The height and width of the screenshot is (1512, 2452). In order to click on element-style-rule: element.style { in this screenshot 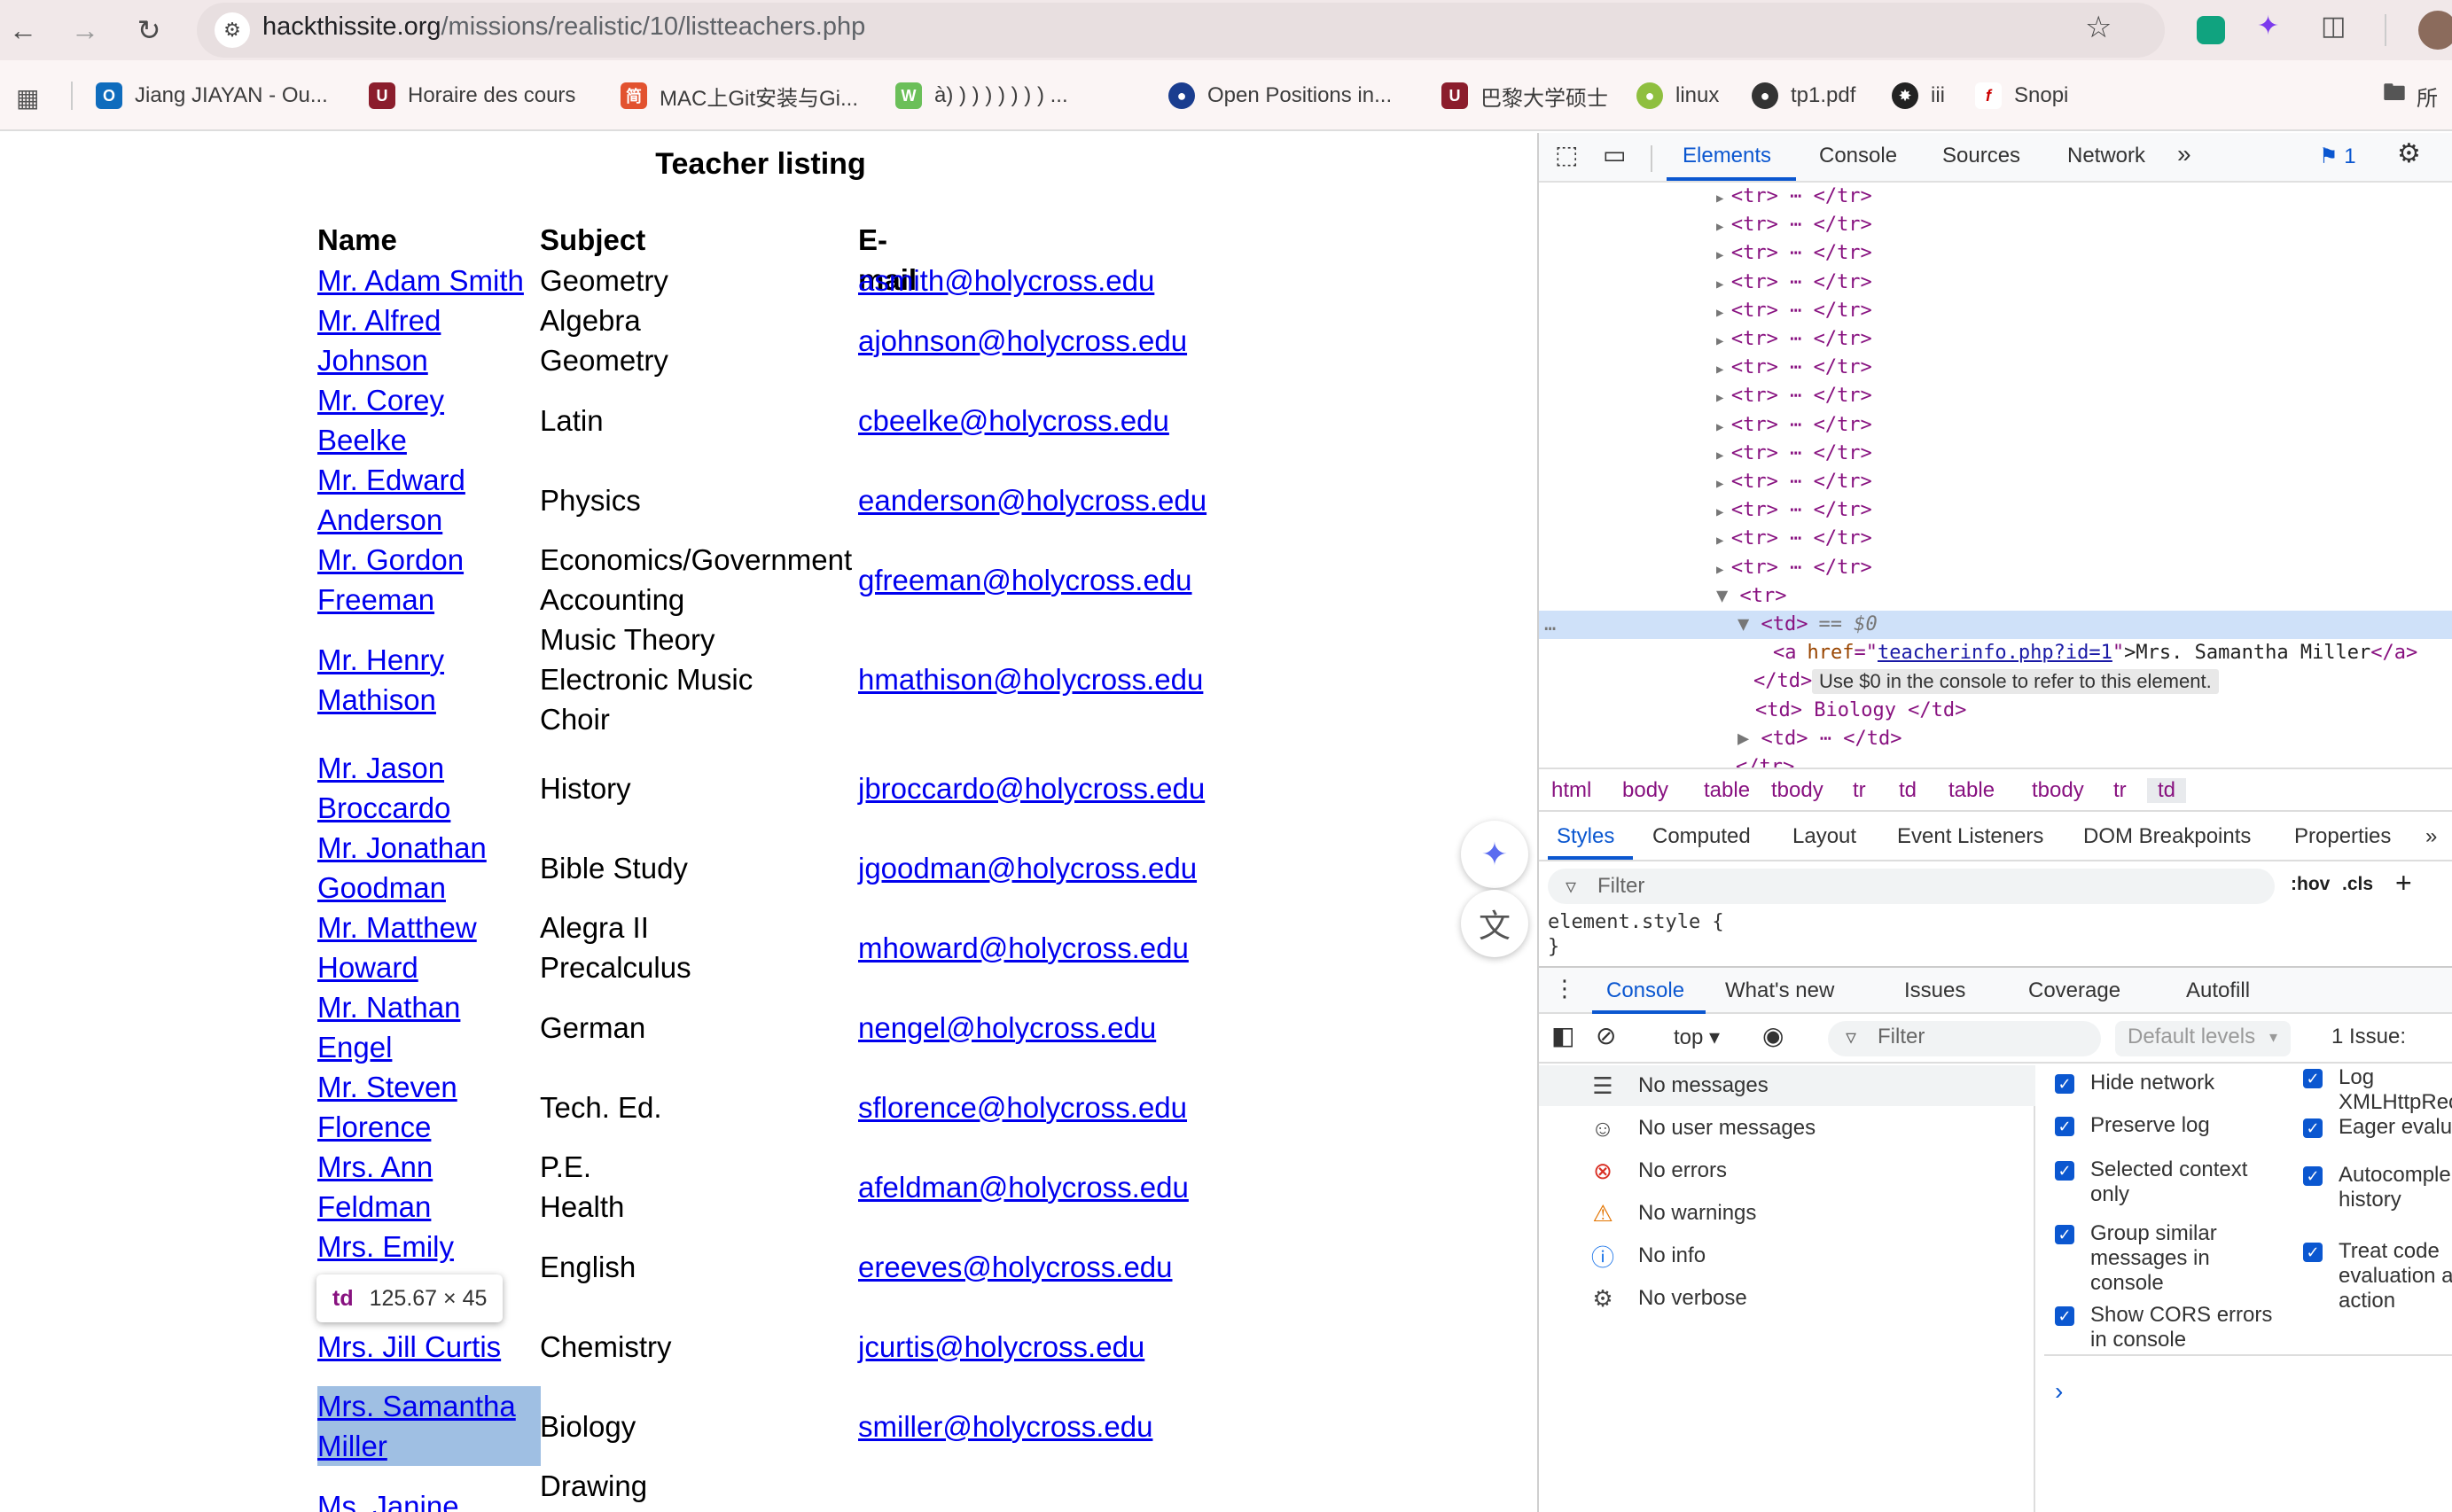, I will do `click(1636, 922)`.